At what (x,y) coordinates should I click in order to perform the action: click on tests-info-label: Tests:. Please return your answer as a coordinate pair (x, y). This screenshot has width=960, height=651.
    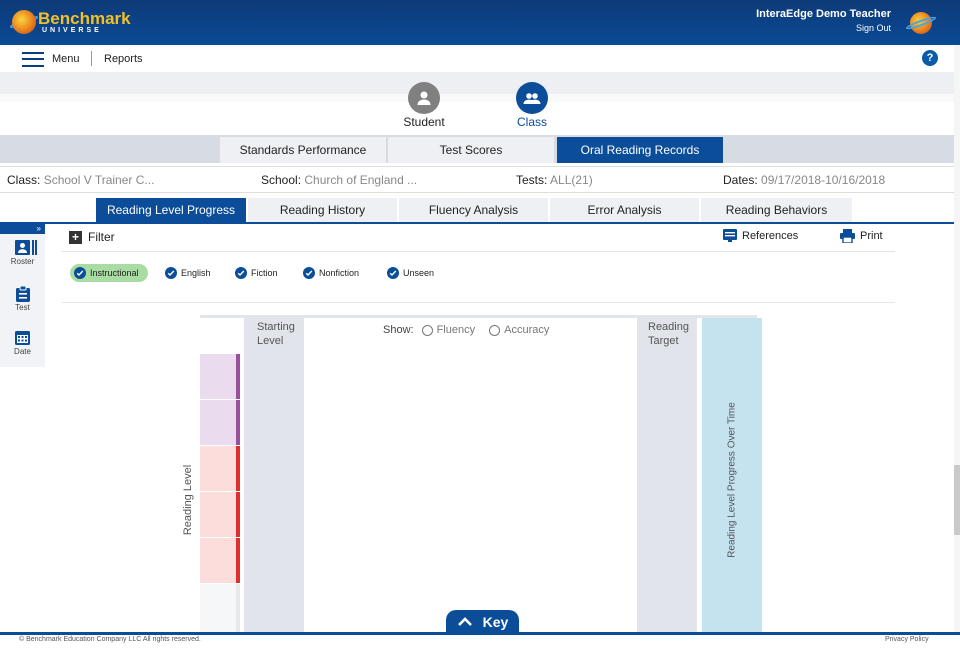
    Looking at the image, I should click on (532, 180).